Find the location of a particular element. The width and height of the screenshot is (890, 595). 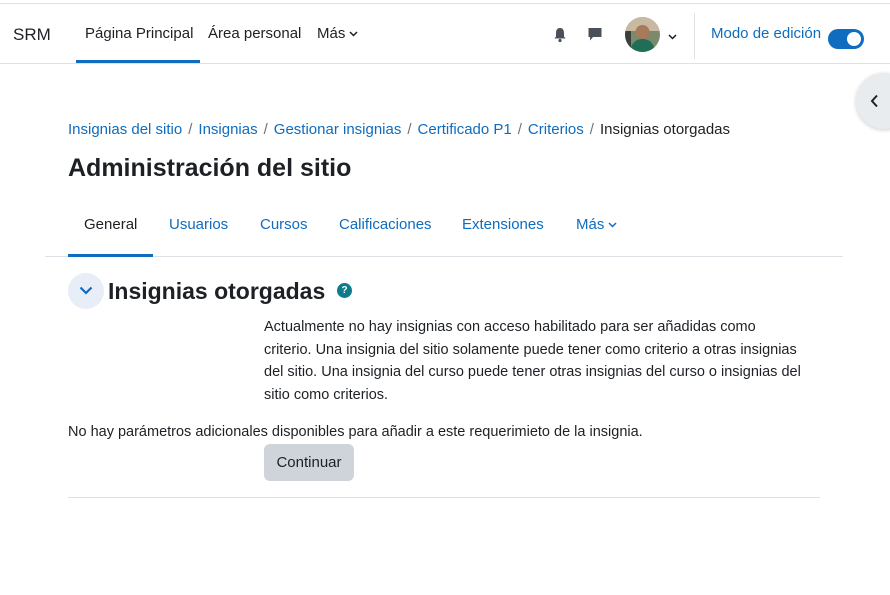

nav-active-indicator is located at coordinates (138, 61).